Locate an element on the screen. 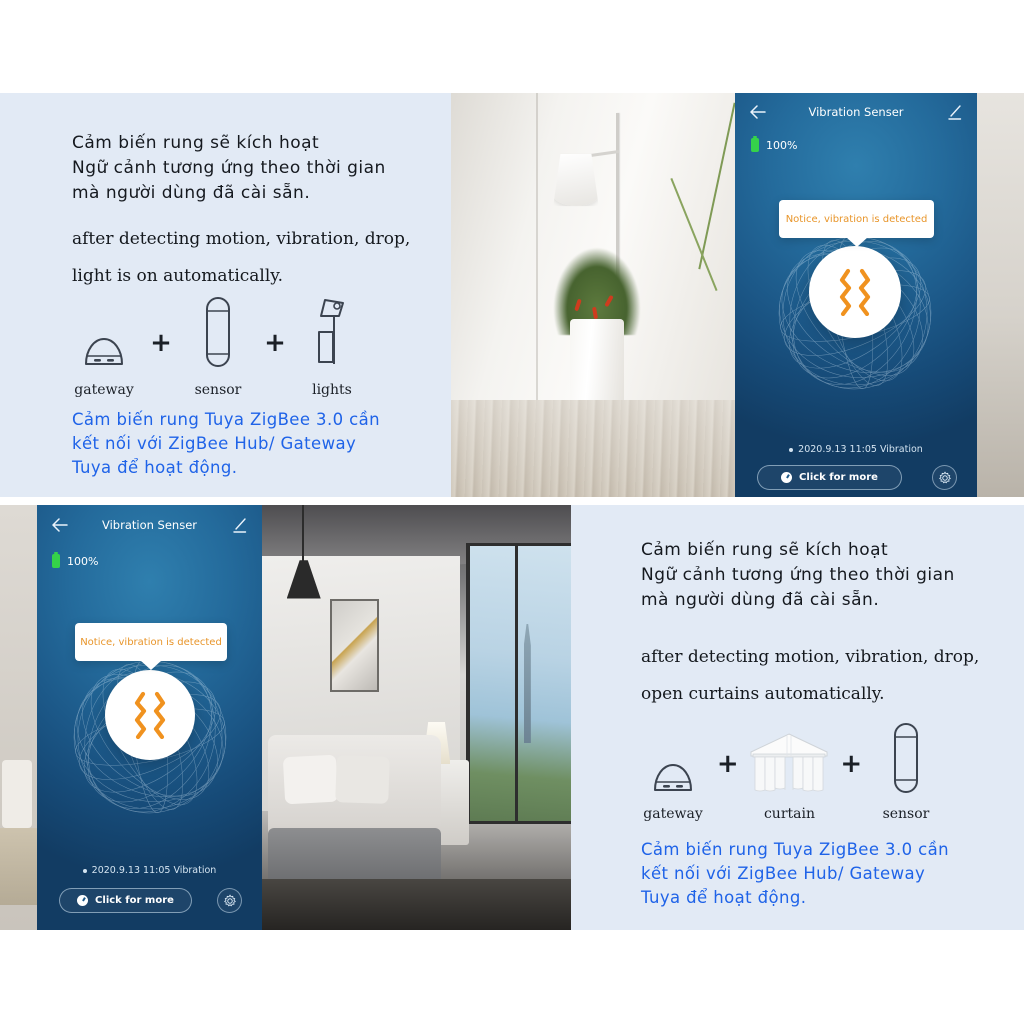  battery-status-bottom: 100% is located at coordinates (75, 561).